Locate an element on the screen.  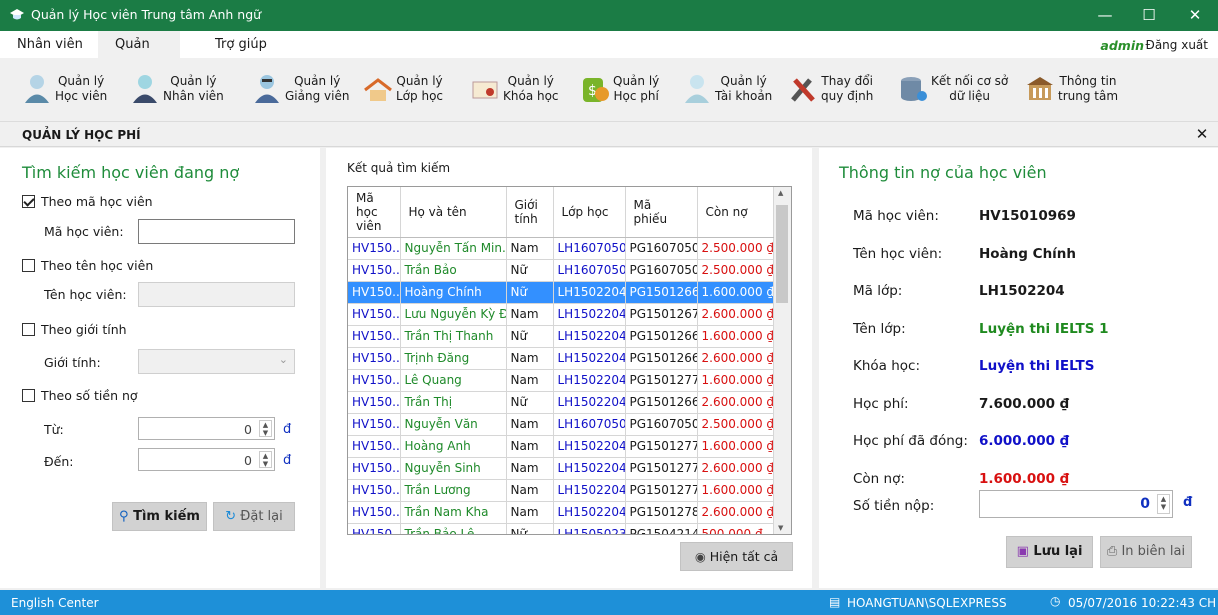
database-icon is located at coordinates (914, 89).